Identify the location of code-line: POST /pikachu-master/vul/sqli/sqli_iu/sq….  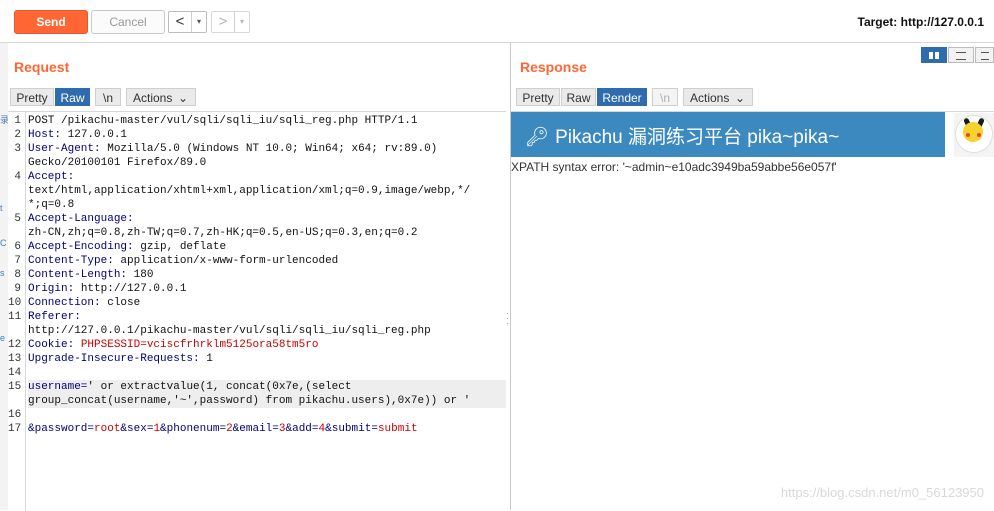
(267, 121).